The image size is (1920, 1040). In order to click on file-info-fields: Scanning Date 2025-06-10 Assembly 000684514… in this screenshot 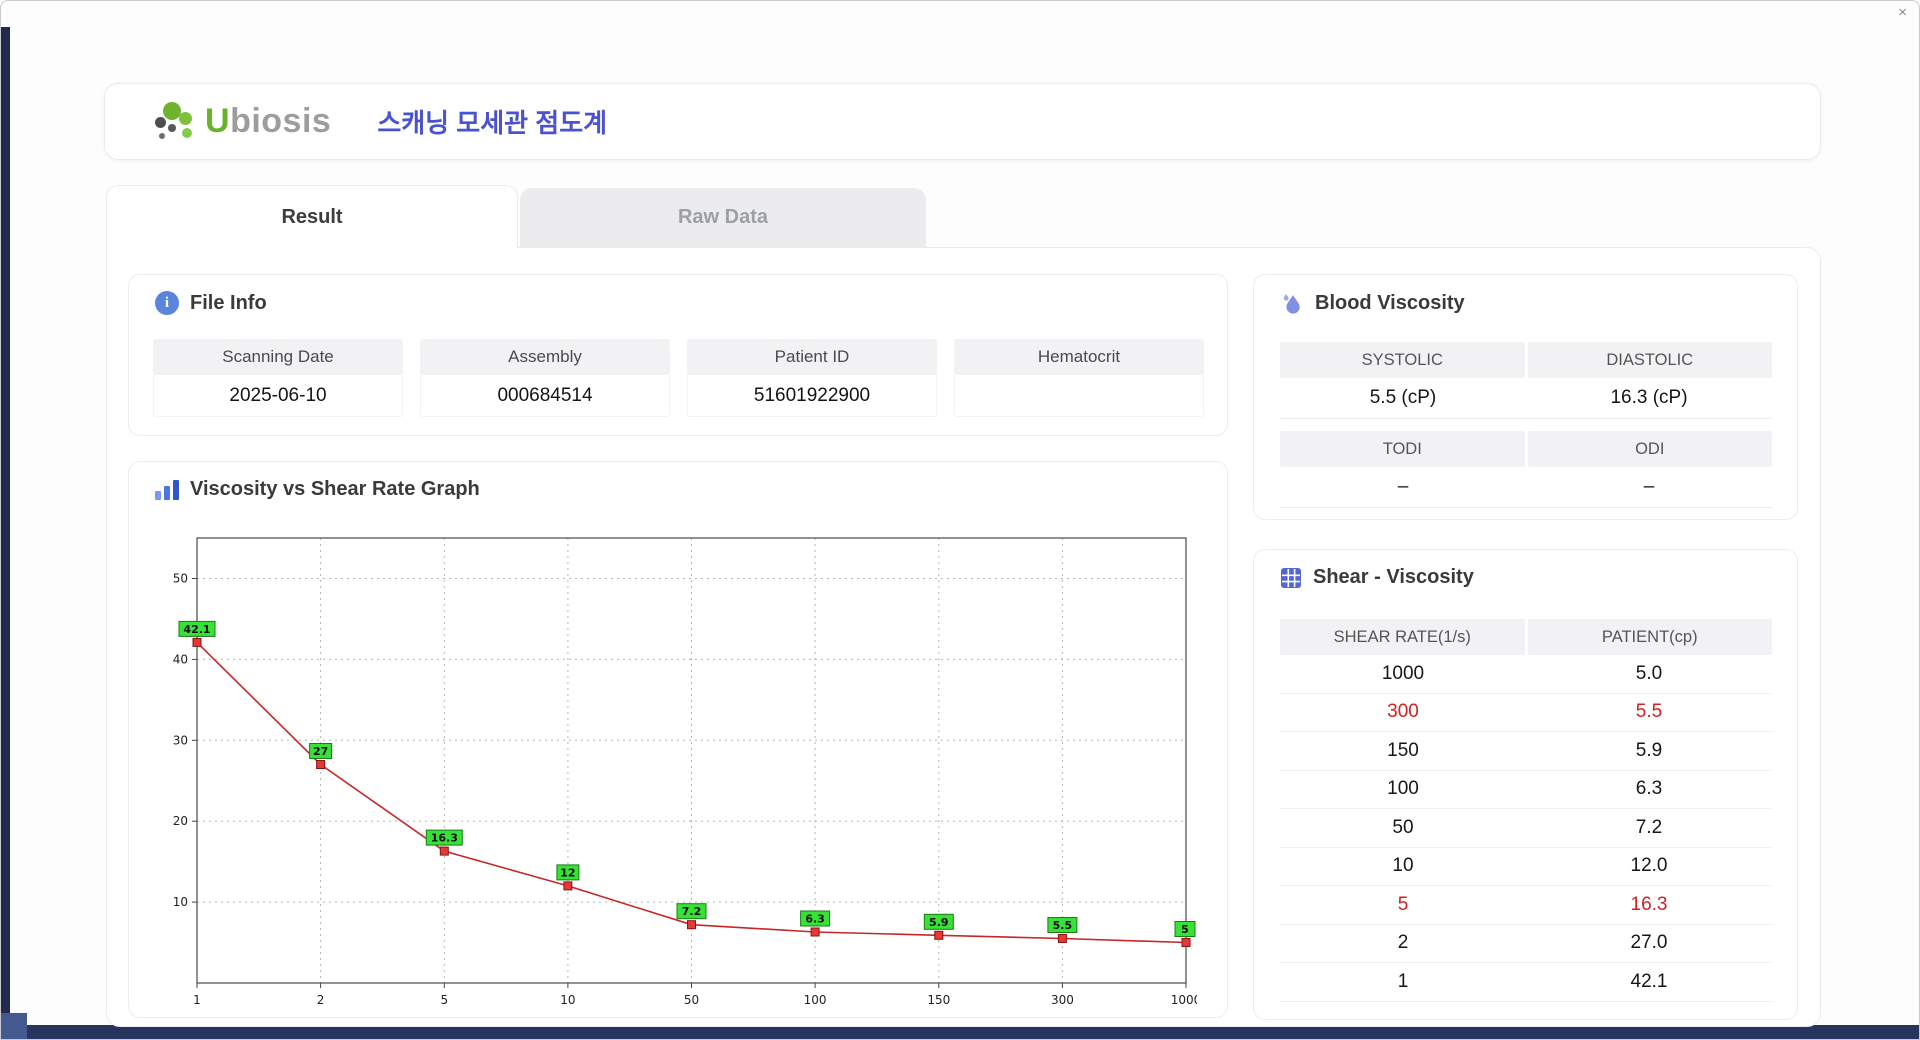, I will do `click(678, 378)`.